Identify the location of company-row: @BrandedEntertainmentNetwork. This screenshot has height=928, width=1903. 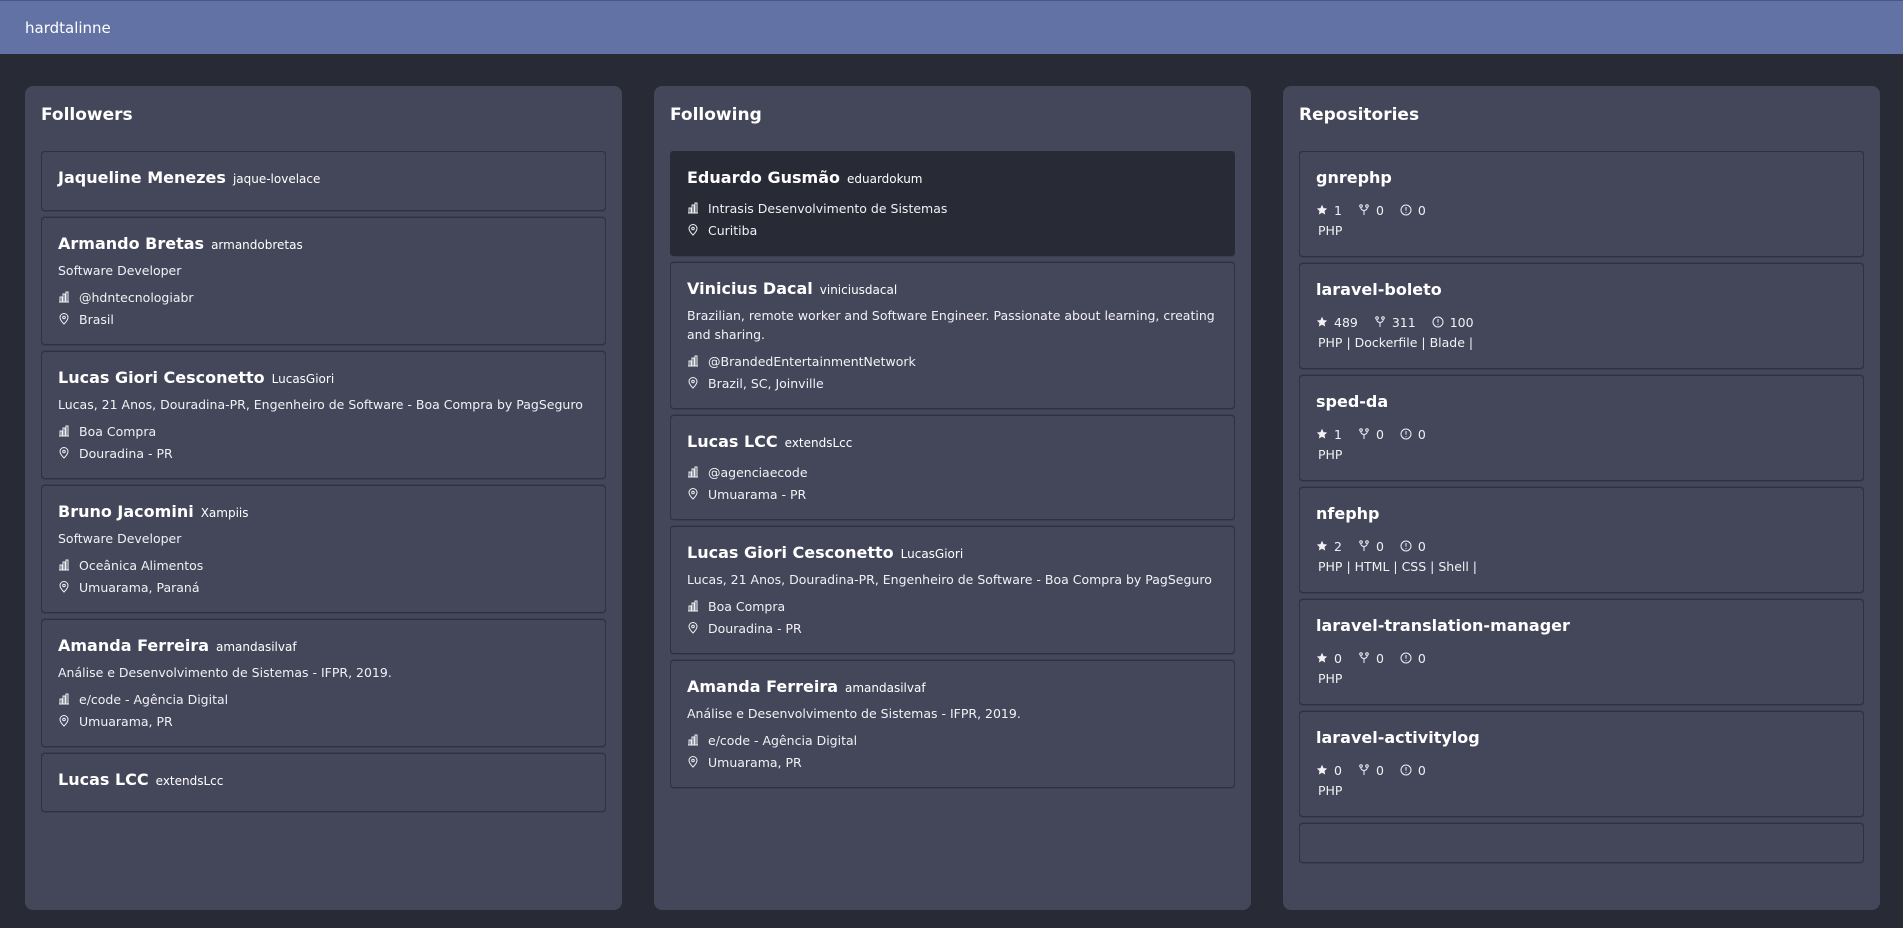
(952, 361).